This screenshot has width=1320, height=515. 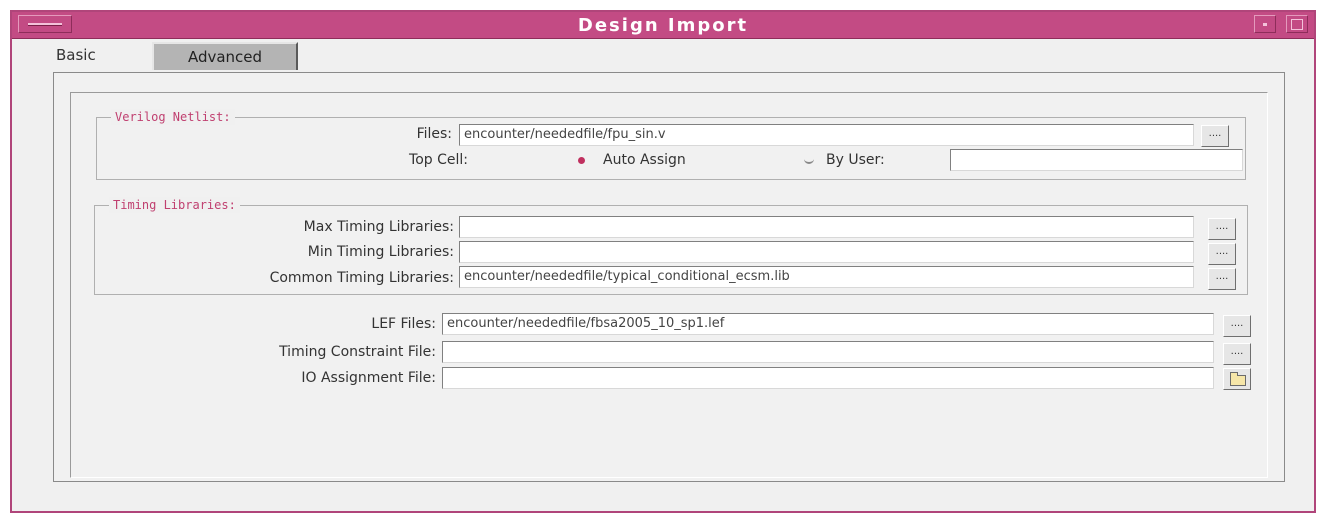 I want to click on max-timing-libraries-input, so click(x=826, y=227).